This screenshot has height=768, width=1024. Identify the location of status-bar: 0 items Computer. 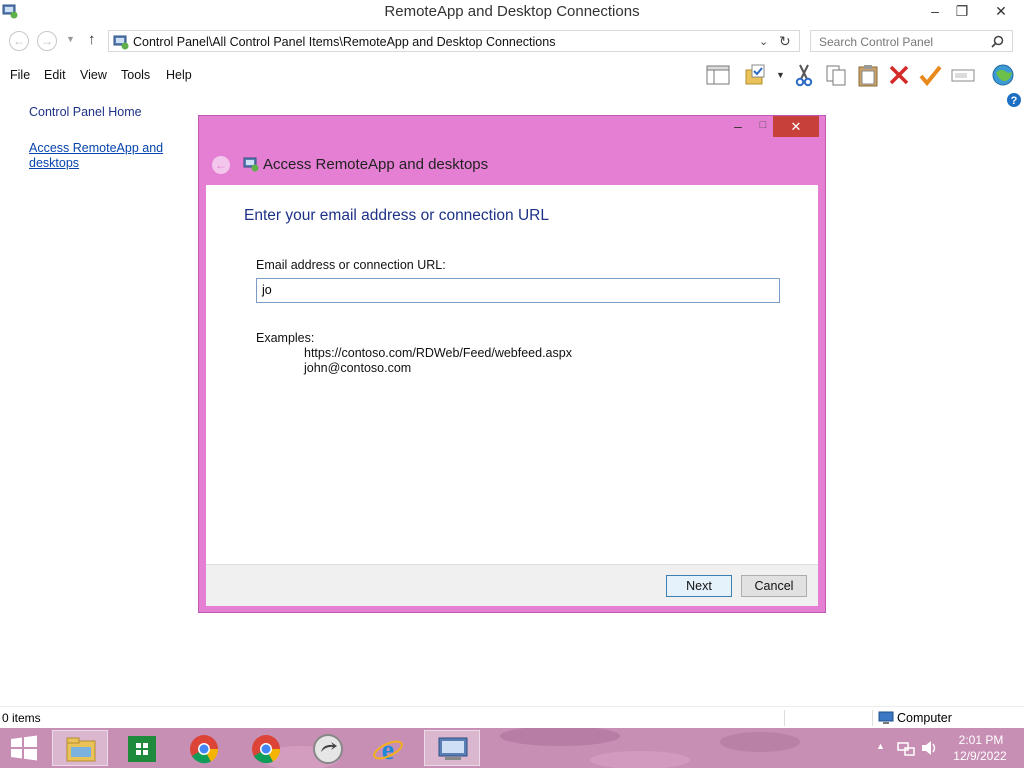
(512, 717).